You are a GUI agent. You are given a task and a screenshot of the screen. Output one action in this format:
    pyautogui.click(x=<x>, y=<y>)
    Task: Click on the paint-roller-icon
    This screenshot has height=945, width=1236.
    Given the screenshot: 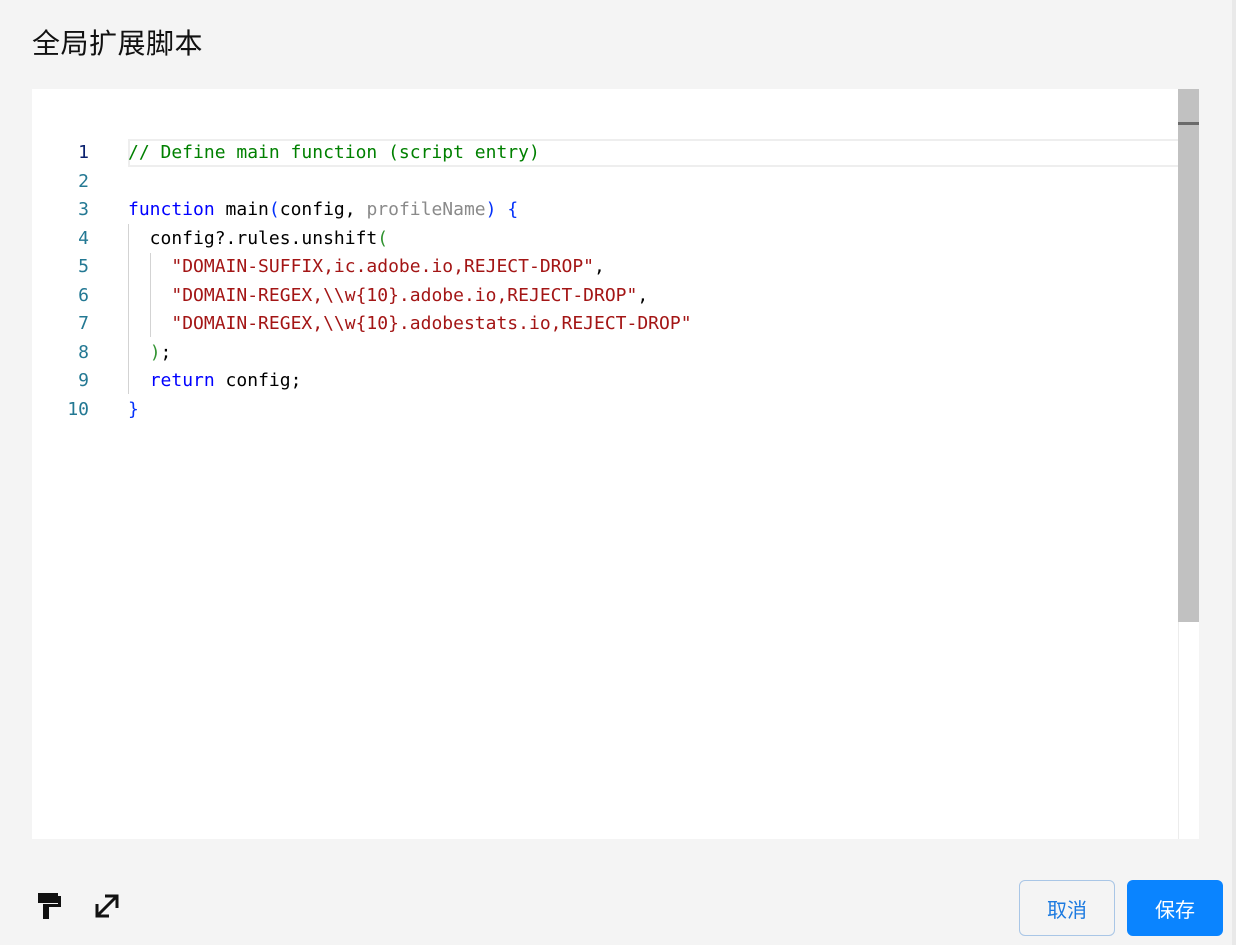 What is the action you would take?
    pyautogui.click(x=49, y=906)
    